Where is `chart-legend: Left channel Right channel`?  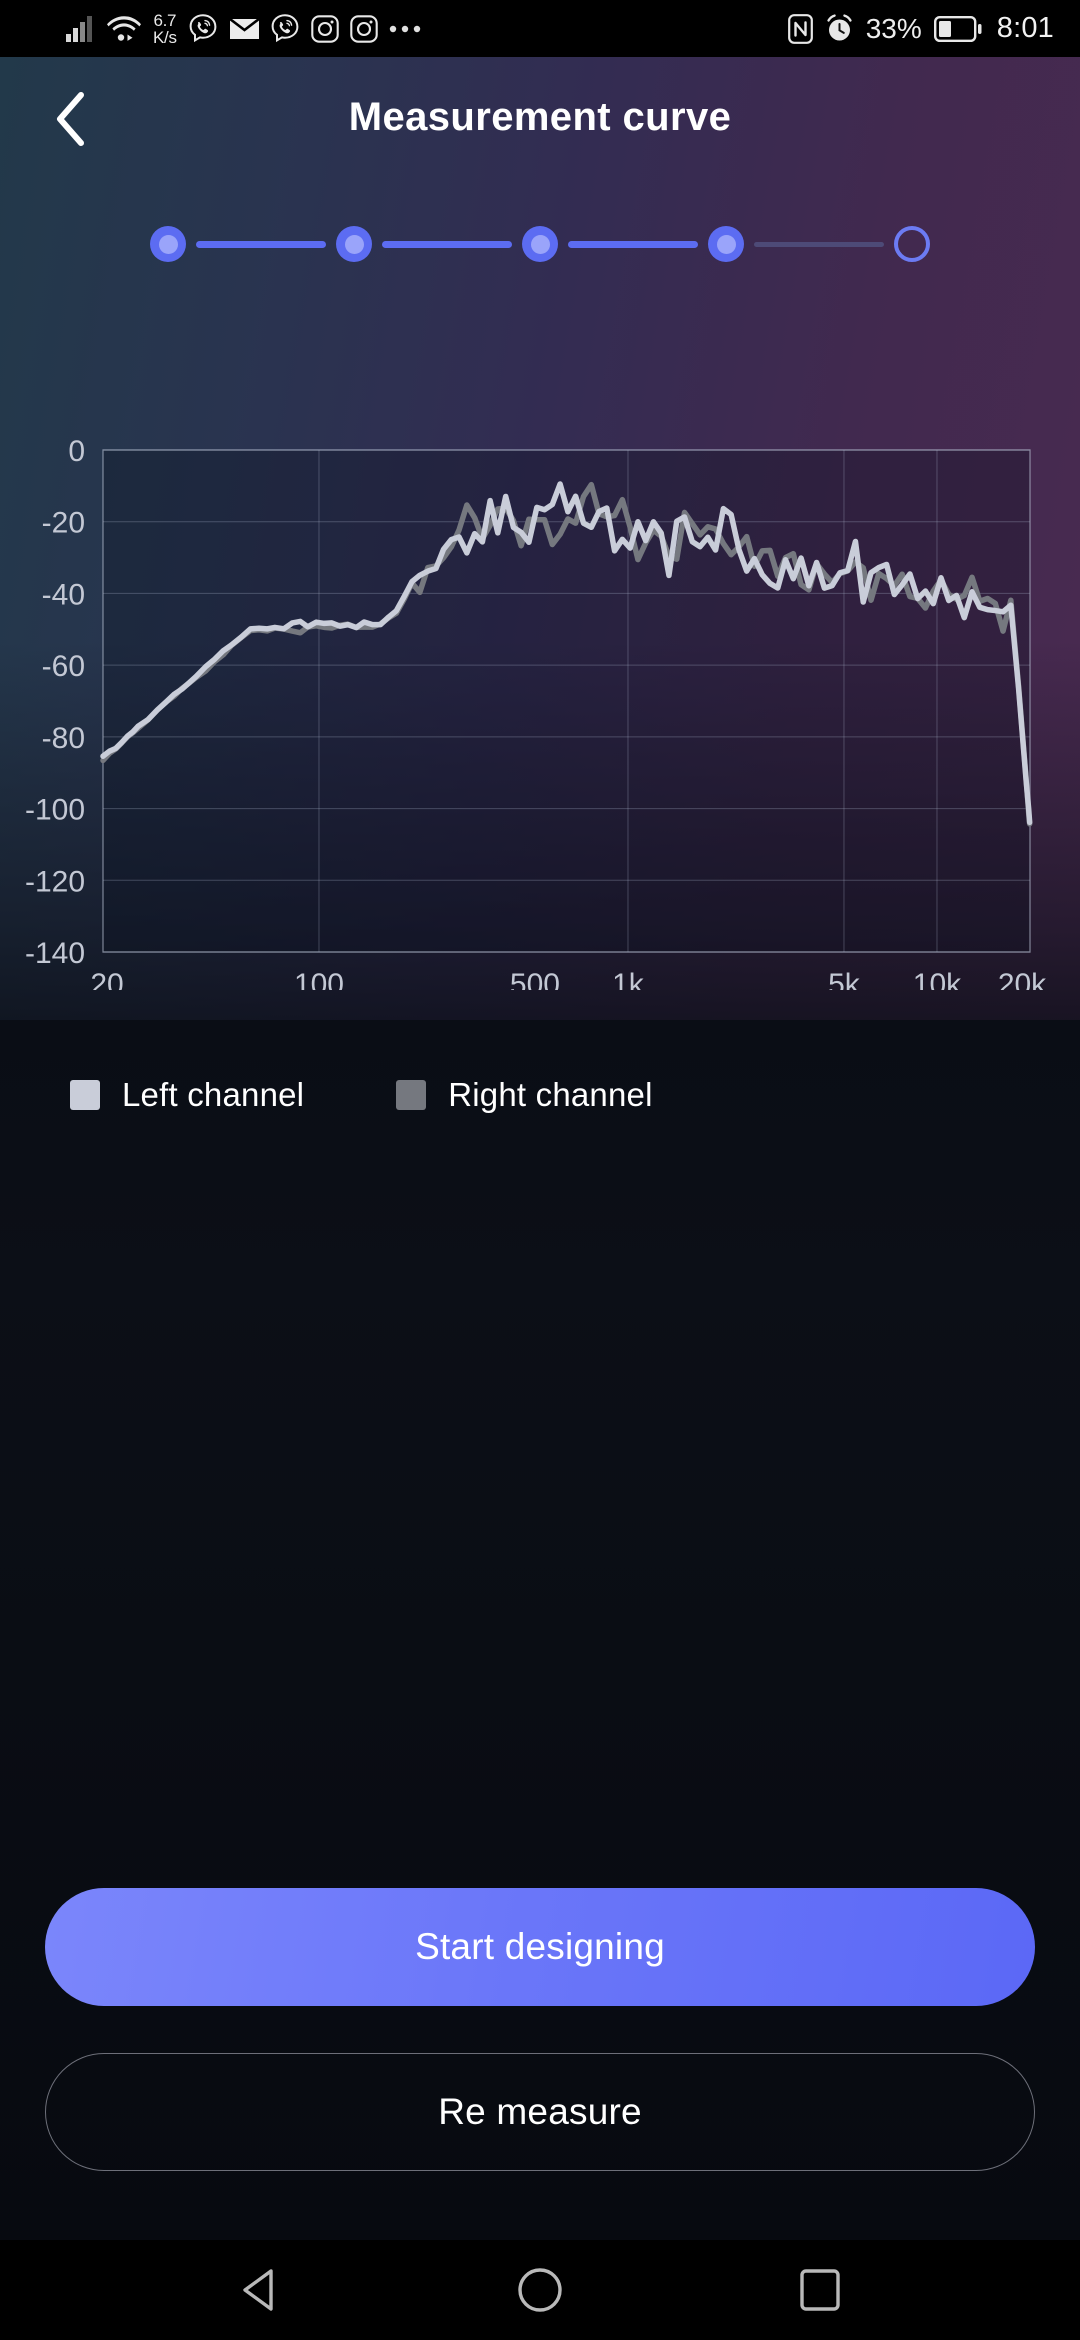 chart-legend: Left channel Right channel is located at coordinates (520, 1095).